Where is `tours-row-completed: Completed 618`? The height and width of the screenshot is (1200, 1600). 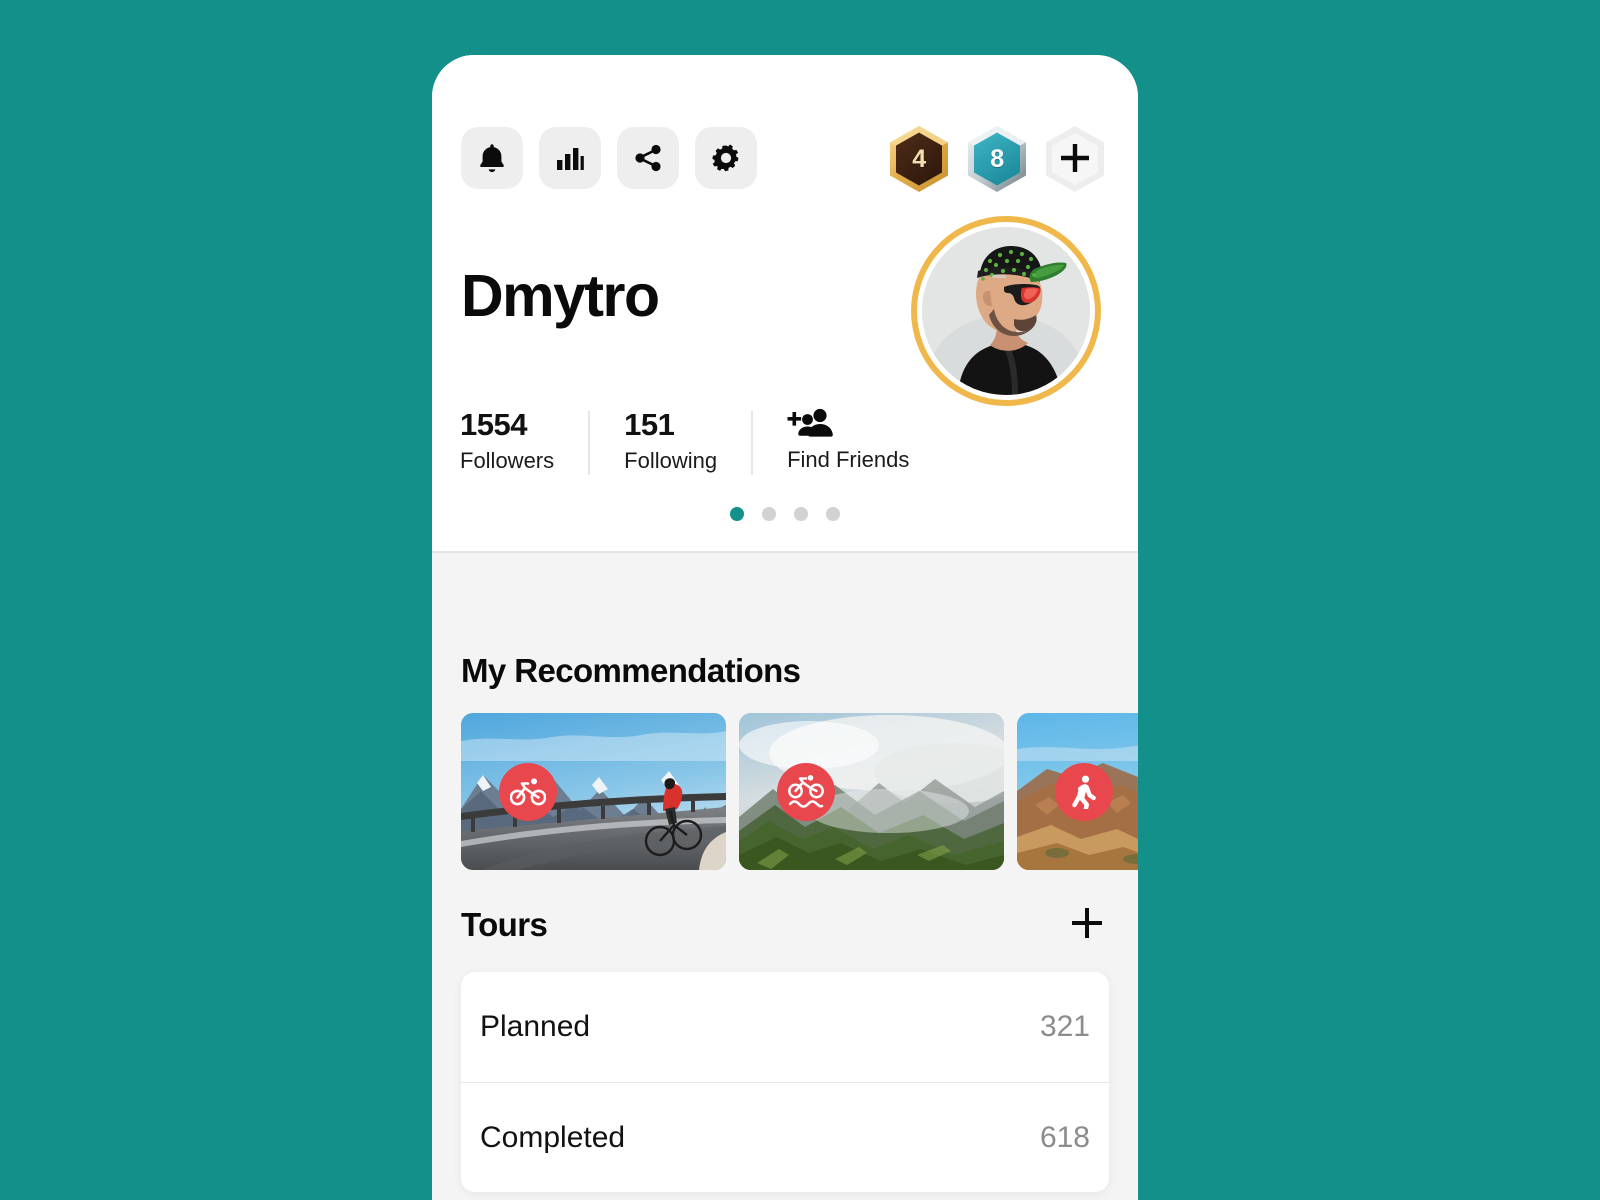
tours-row-completed: Completed 618 is located at coordinates (785, 1137).